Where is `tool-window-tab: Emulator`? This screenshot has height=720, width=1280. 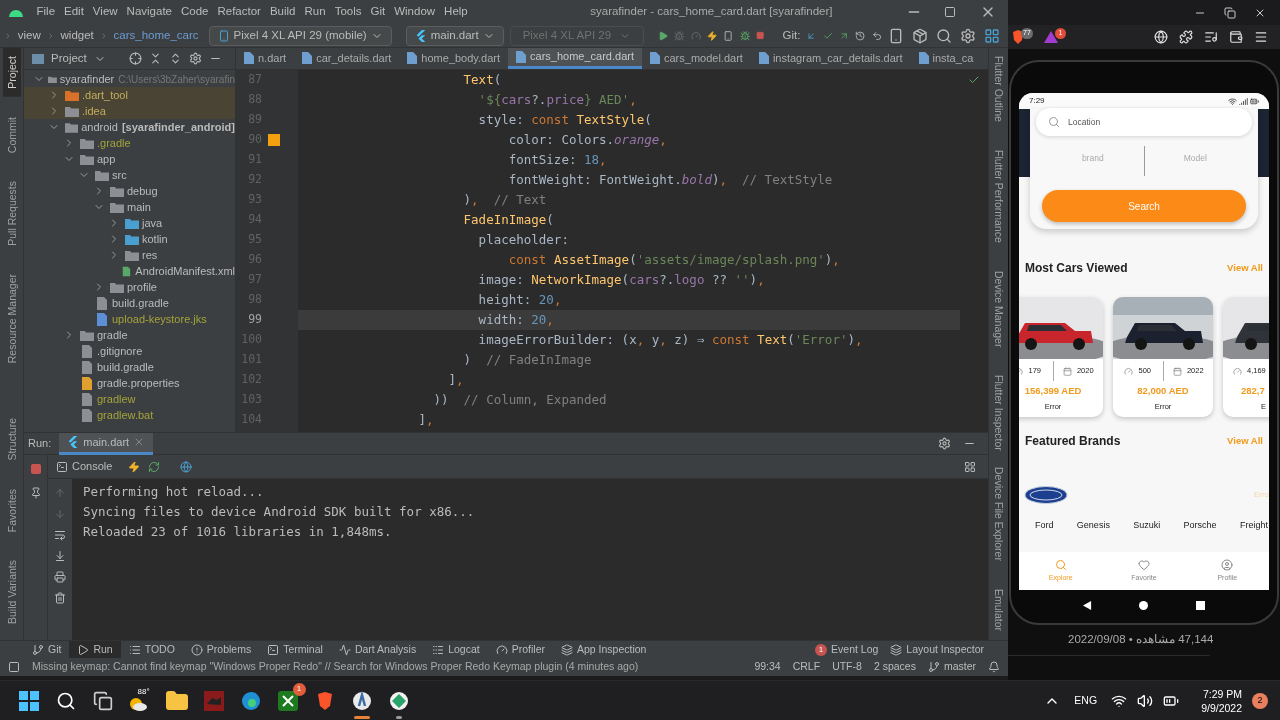
tool-window-tab: Emulator is located at coordinates (998, 610).